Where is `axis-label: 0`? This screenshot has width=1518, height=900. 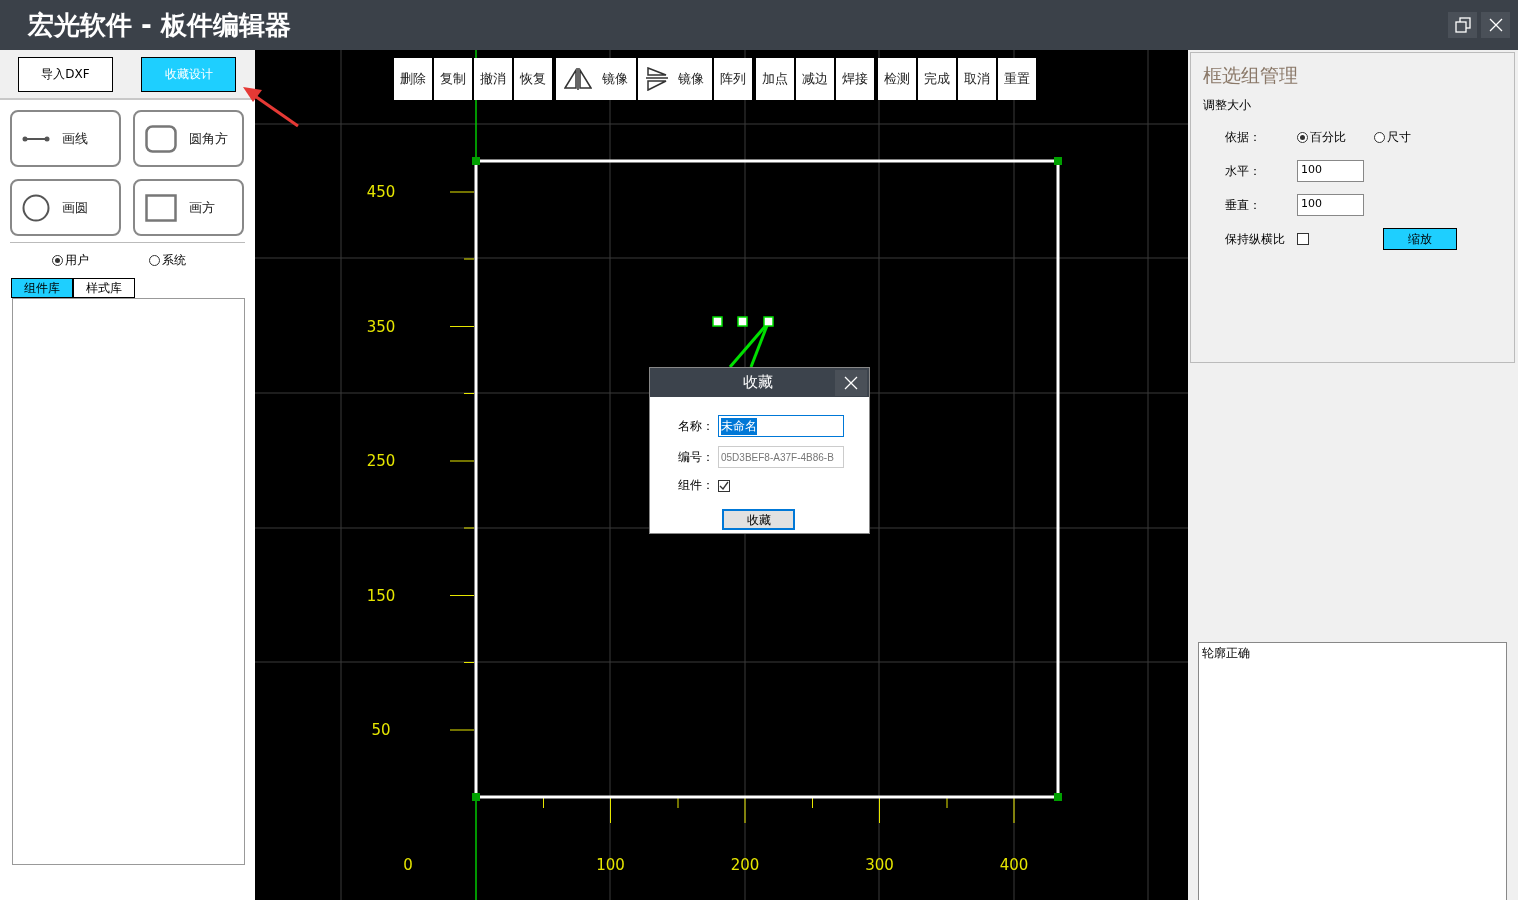 axis-label: 0 is located at coordinates (408, 865).